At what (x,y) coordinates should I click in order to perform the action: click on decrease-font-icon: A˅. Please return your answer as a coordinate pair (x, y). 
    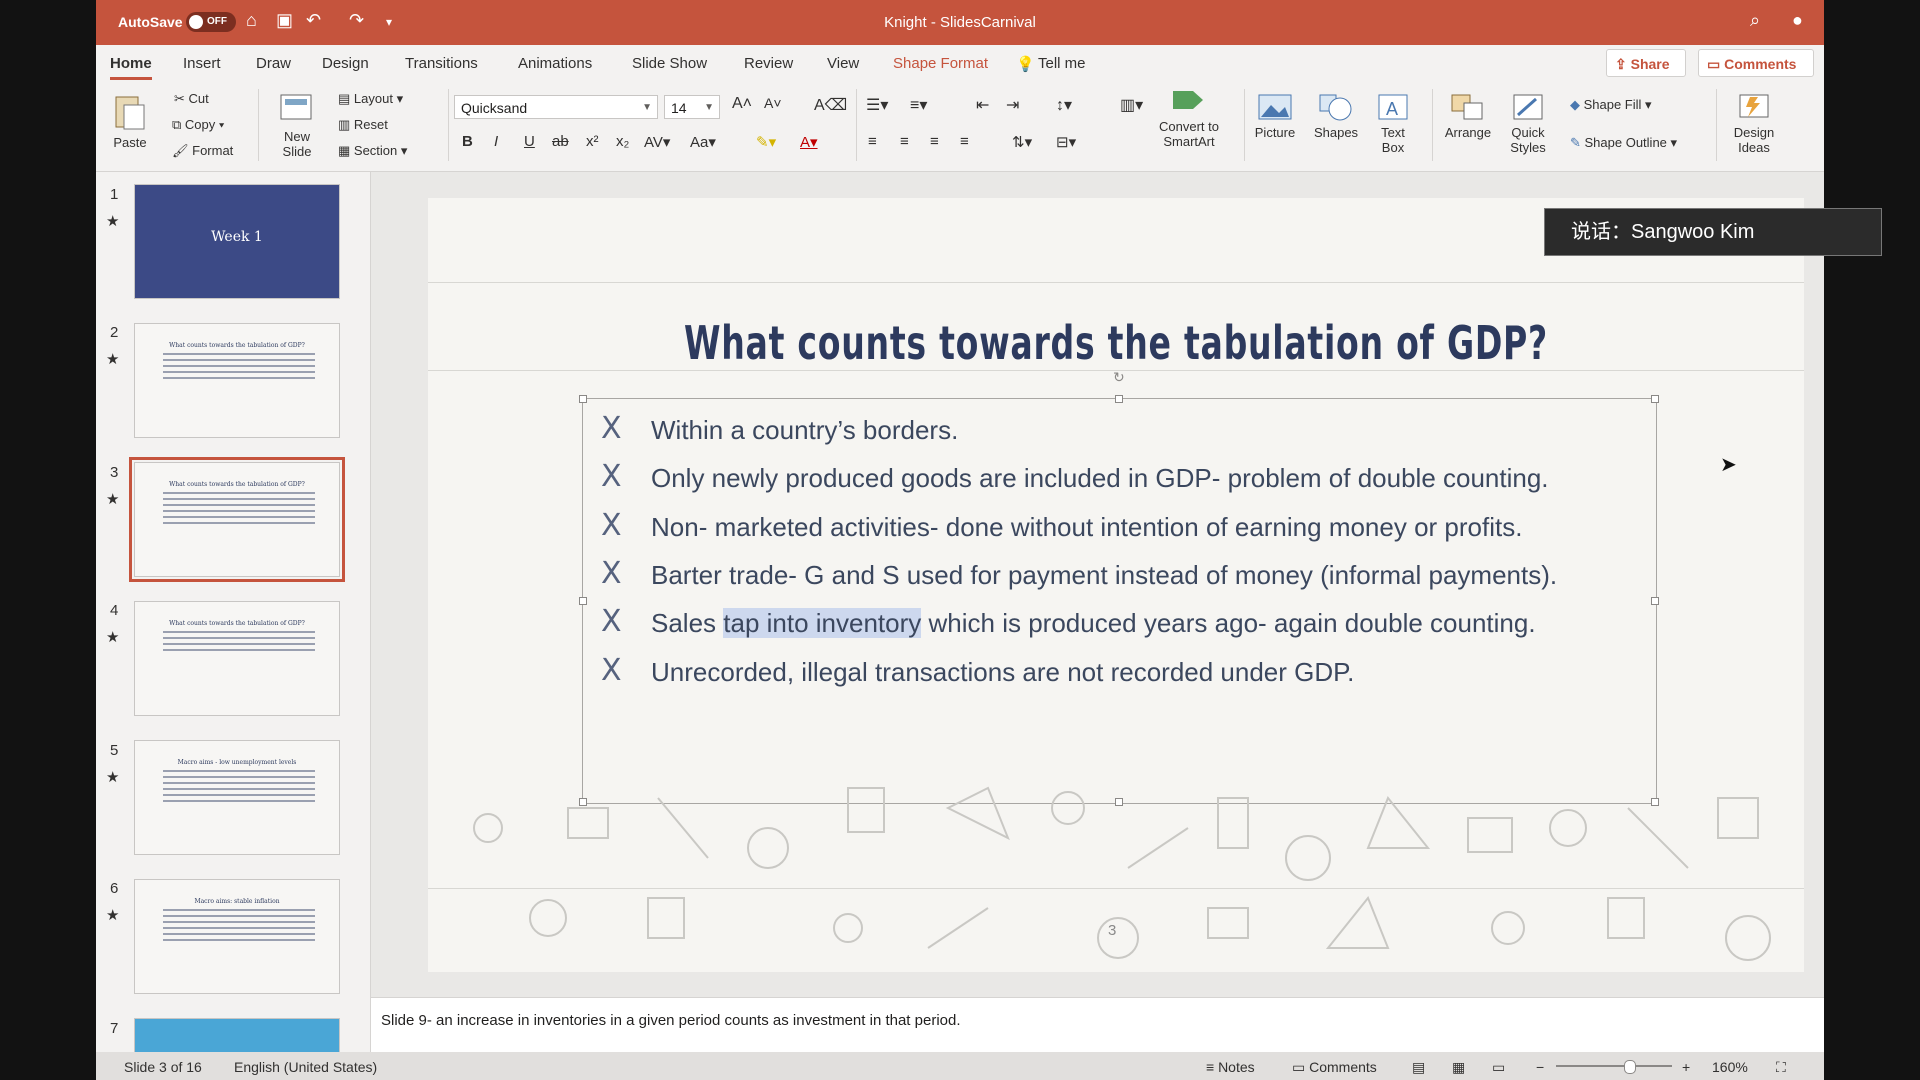
    Looking at the image, I should click on (773, 103).